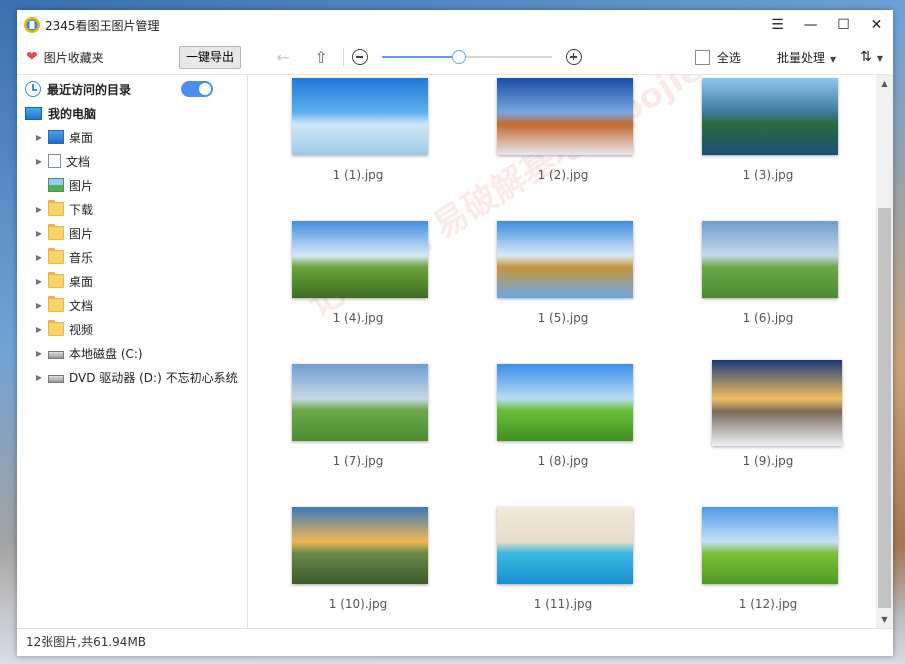 The width and height of the screenshot is (905, 664). I want to click on scrollbar-thumb, so click(884, 408).